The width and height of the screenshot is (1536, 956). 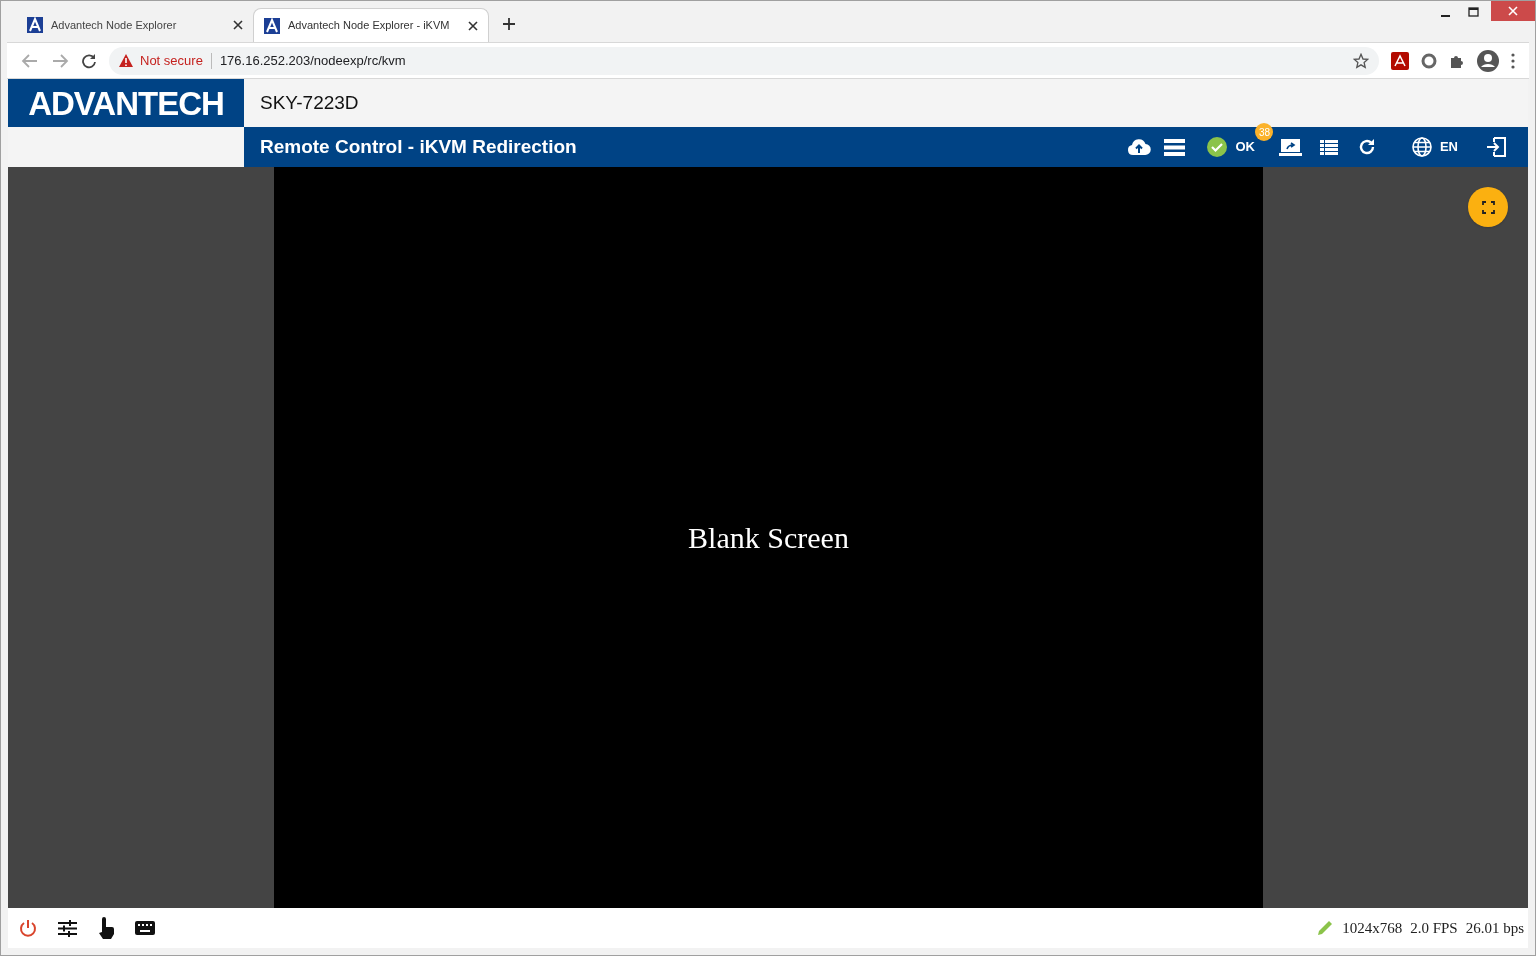 What do you see at coordinates (1328, 147) in the screenshot?
I see `list-icon` at bounding box center [1328, 147].